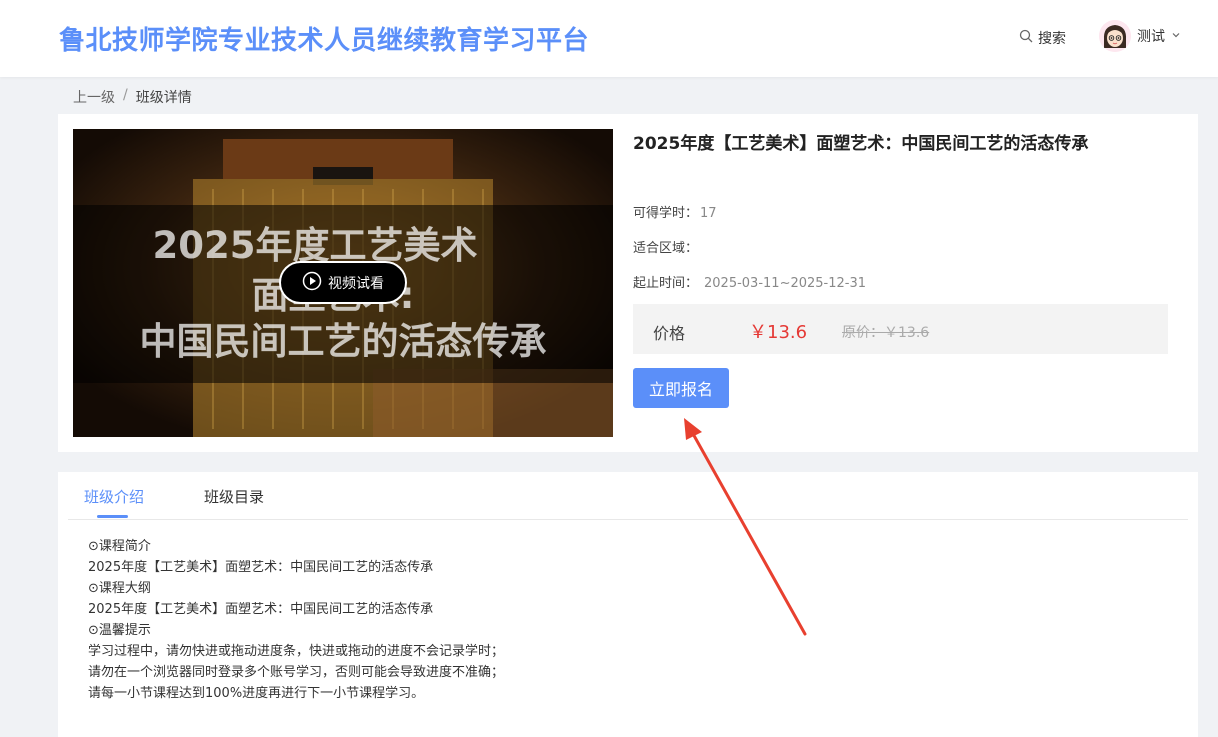  What do you see at coordinates (256, 693) in the screenshot?
I see `description-line: 请每一小节课程达到100%进度再进行下一小节课程学习。` at bounding box center [256, 693].